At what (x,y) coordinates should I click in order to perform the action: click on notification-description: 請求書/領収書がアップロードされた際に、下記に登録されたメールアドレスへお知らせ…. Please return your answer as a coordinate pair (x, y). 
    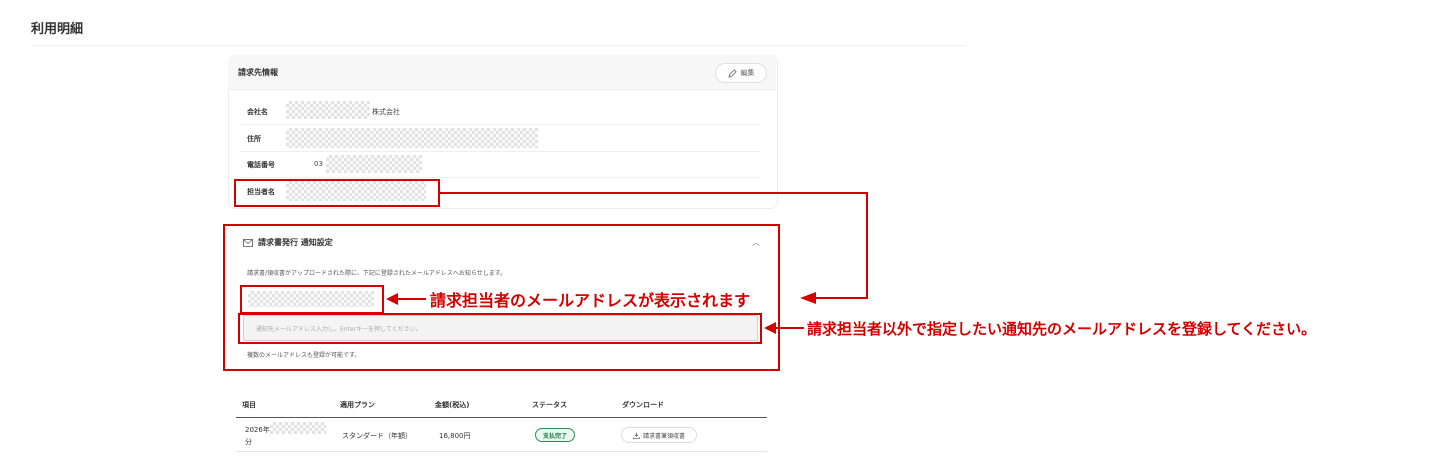
    Looking at the image, I should click on (377, 273).